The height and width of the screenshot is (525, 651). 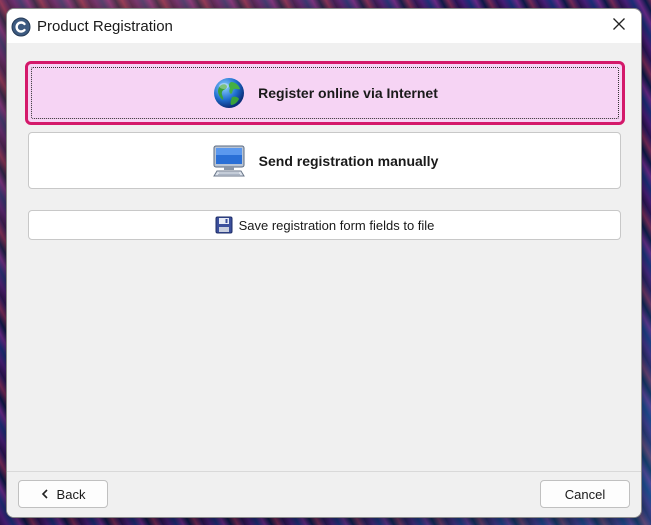 What do you see at coordinates (324, 494) in the screenshot?
I see `dialog-footer: Back Cancel` at bounding box center [324, 494].